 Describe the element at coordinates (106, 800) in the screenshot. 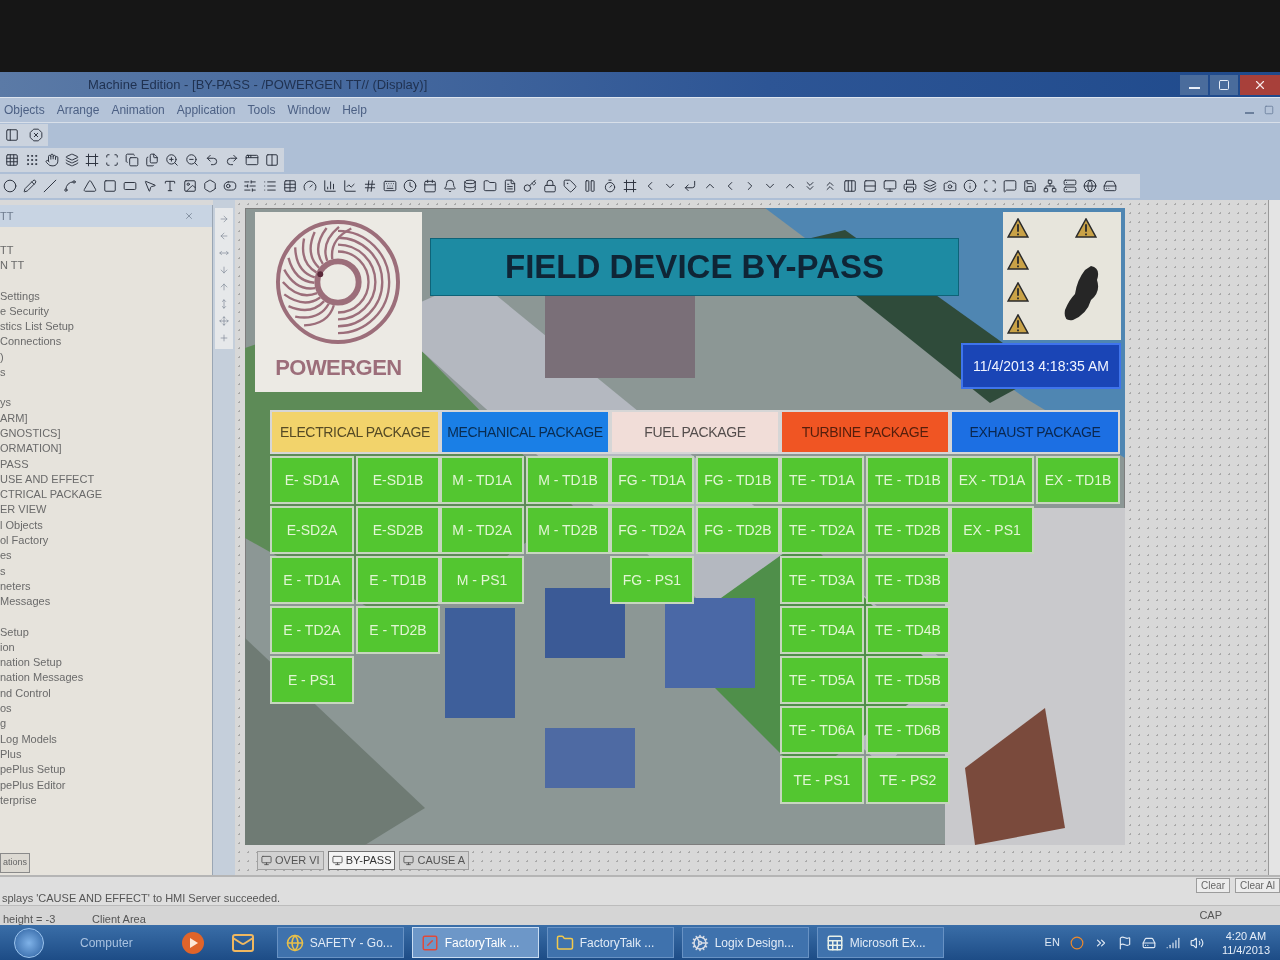

I see `tree-item: terprise` at that location.